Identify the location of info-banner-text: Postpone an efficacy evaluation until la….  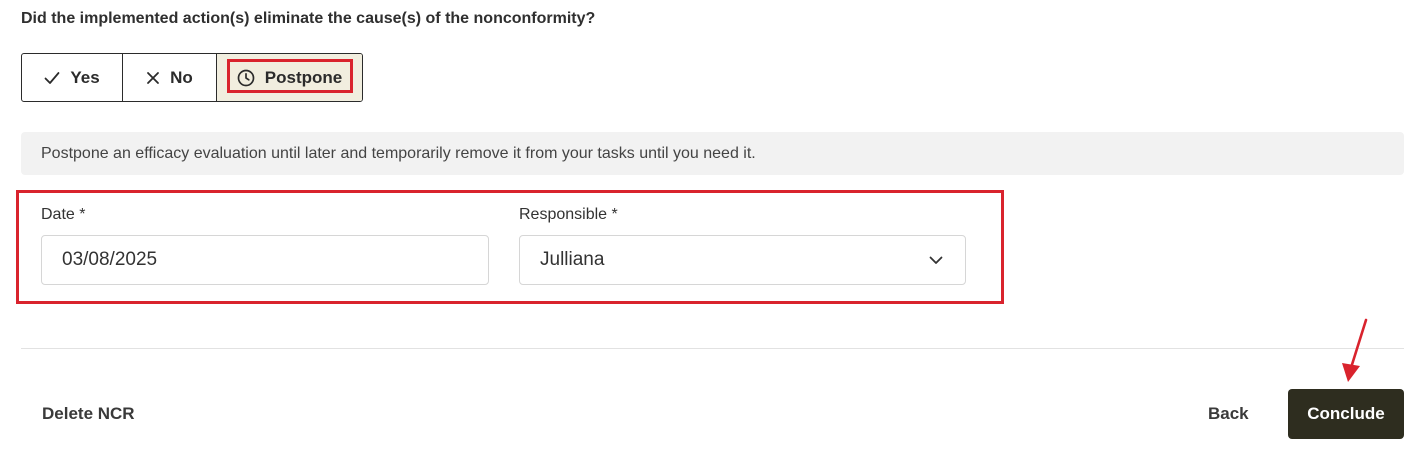
(398, 153).